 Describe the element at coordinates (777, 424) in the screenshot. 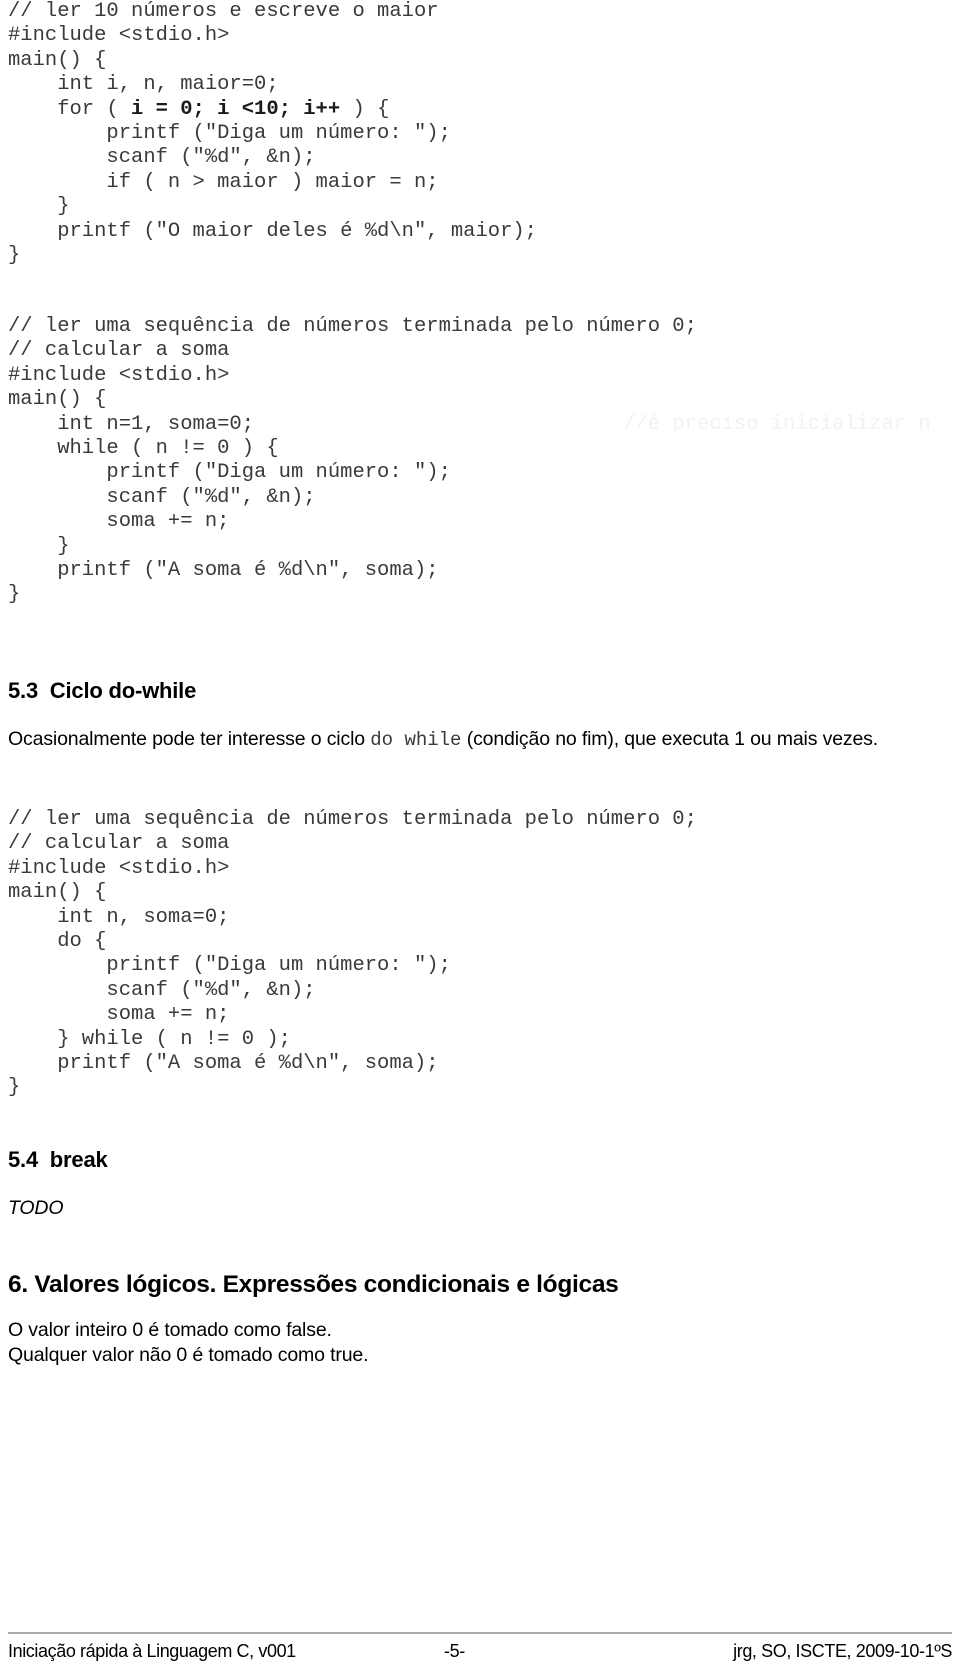

I see `code-faint-comment: //é preciso inicializar n` at that location.